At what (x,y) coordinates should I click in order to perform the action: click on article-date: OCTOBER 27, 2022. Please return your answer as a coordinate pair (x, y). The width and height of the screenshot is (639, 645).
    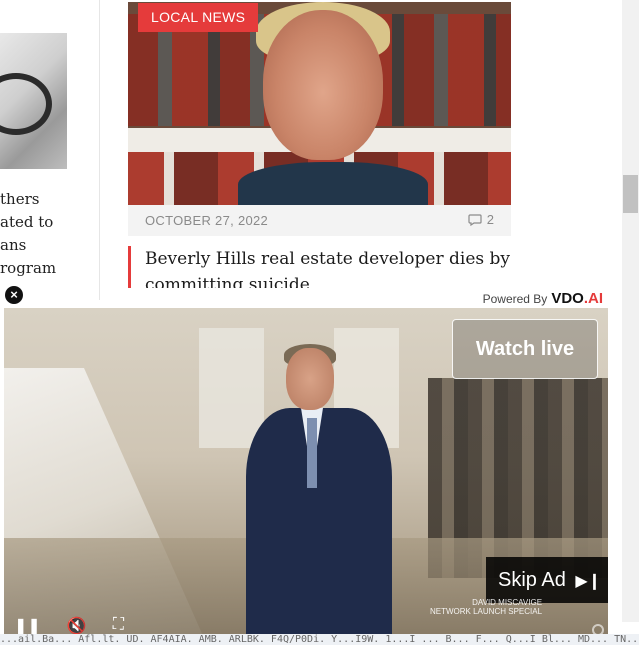
    Looking at the image, I should click on (207, 220).